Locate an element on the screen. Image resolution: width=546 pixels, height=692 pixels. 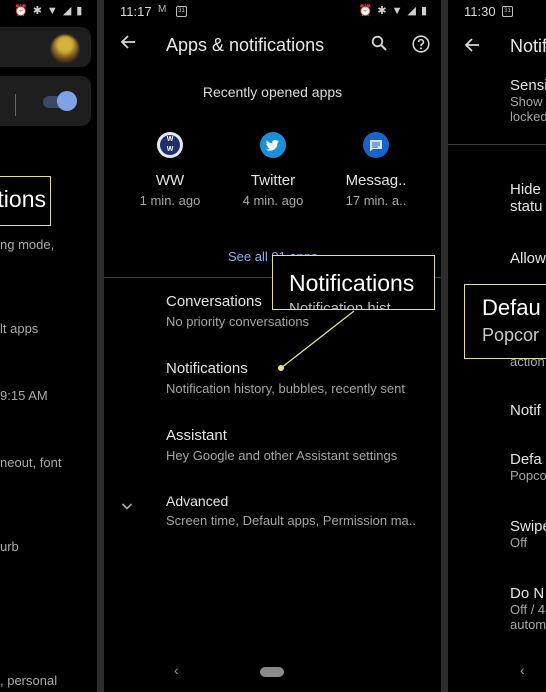
callout-title: Defau is located at coordinates (511, 307).